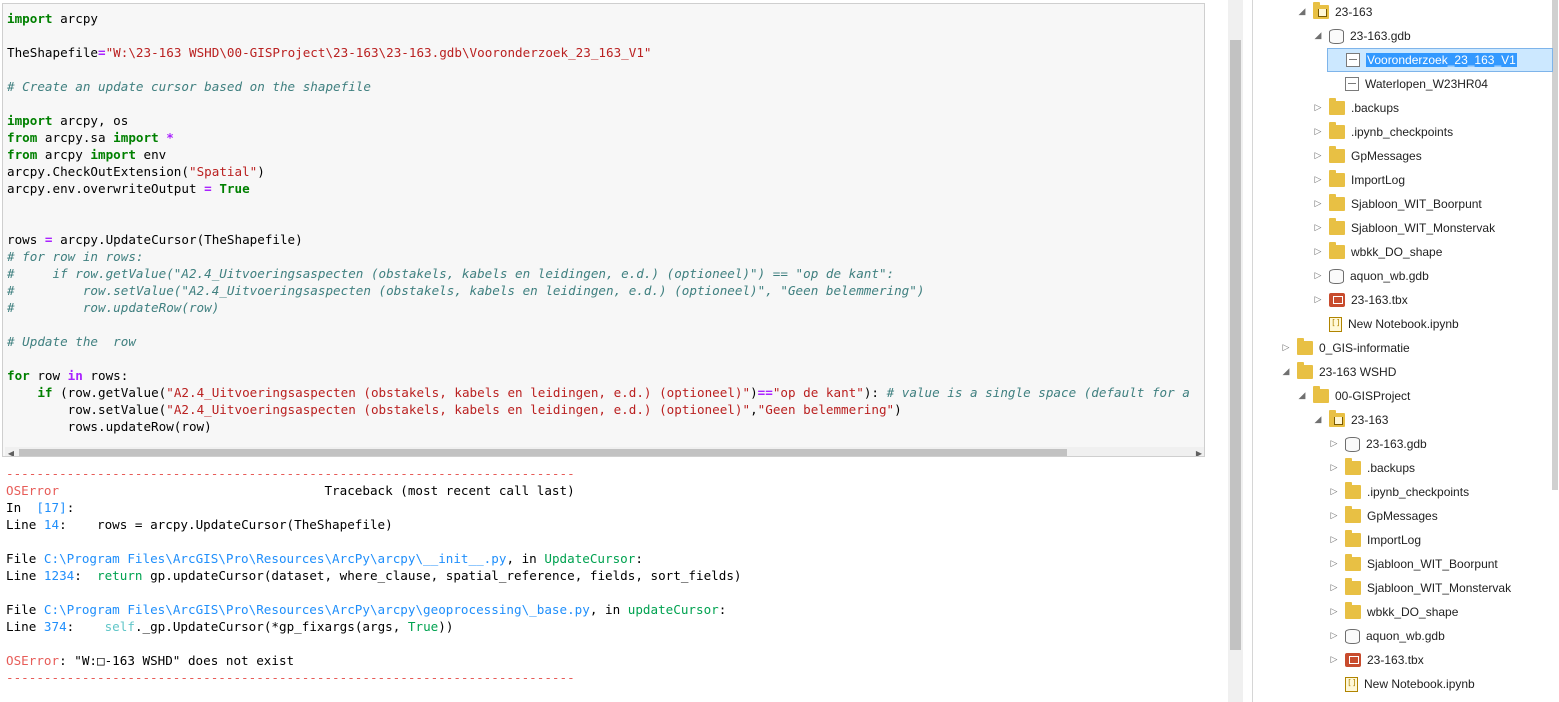  Describe the element at coordinates (1038, 392) in the screenshot. I see `code-token: # value is a single space (default for a` at that location.